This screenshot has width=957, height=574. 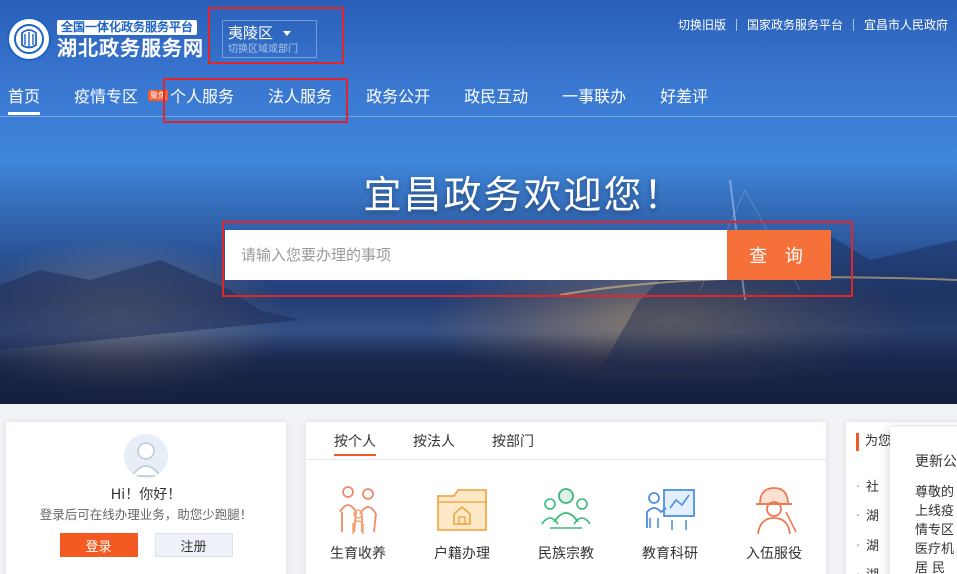 What do you see at coordinates (935, 549) in the screenshot?
I see `popup-line: 医疗机` at bounding box center [935, 549].